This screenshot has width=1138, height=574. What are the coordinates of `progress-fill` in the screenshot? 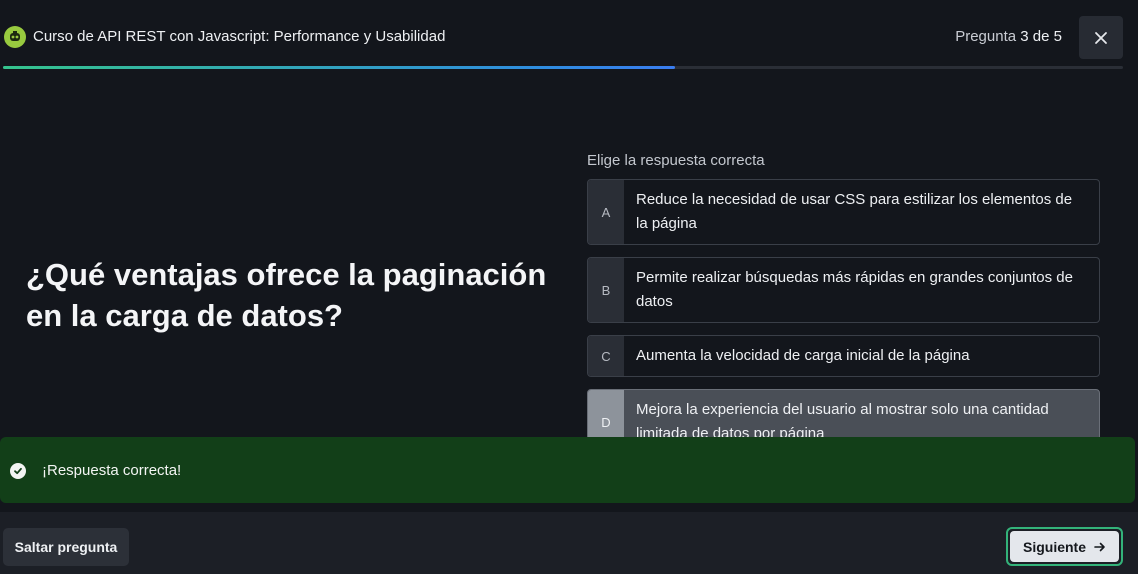 It's located at (339, 67).